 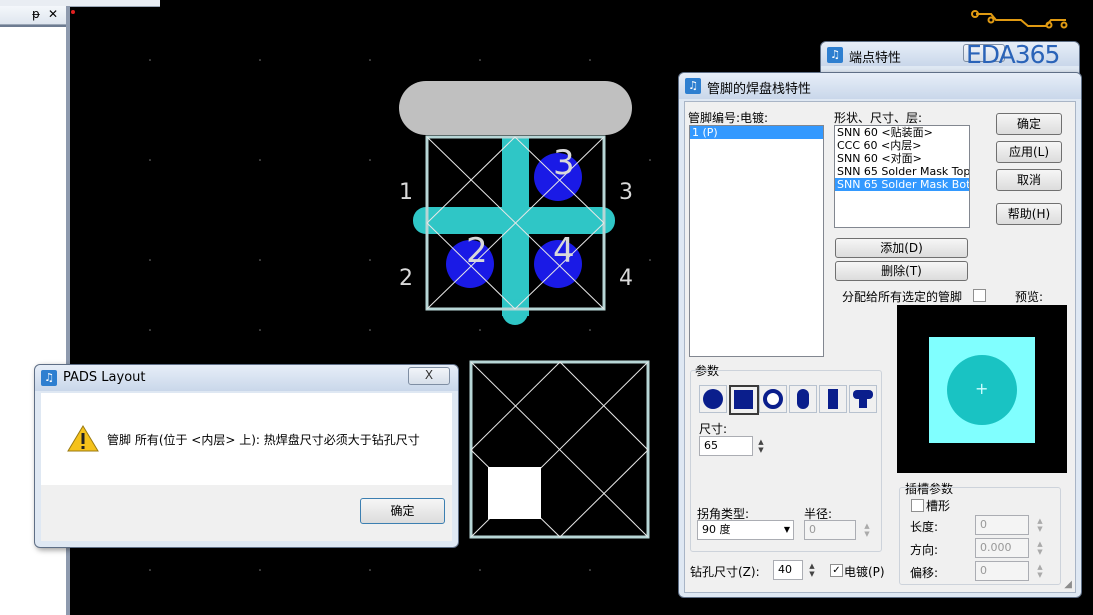 What do you see at coordinates (833, 399) in the screenshot?
I see `rectangle-shape-button` at bounding box center [833, 399].